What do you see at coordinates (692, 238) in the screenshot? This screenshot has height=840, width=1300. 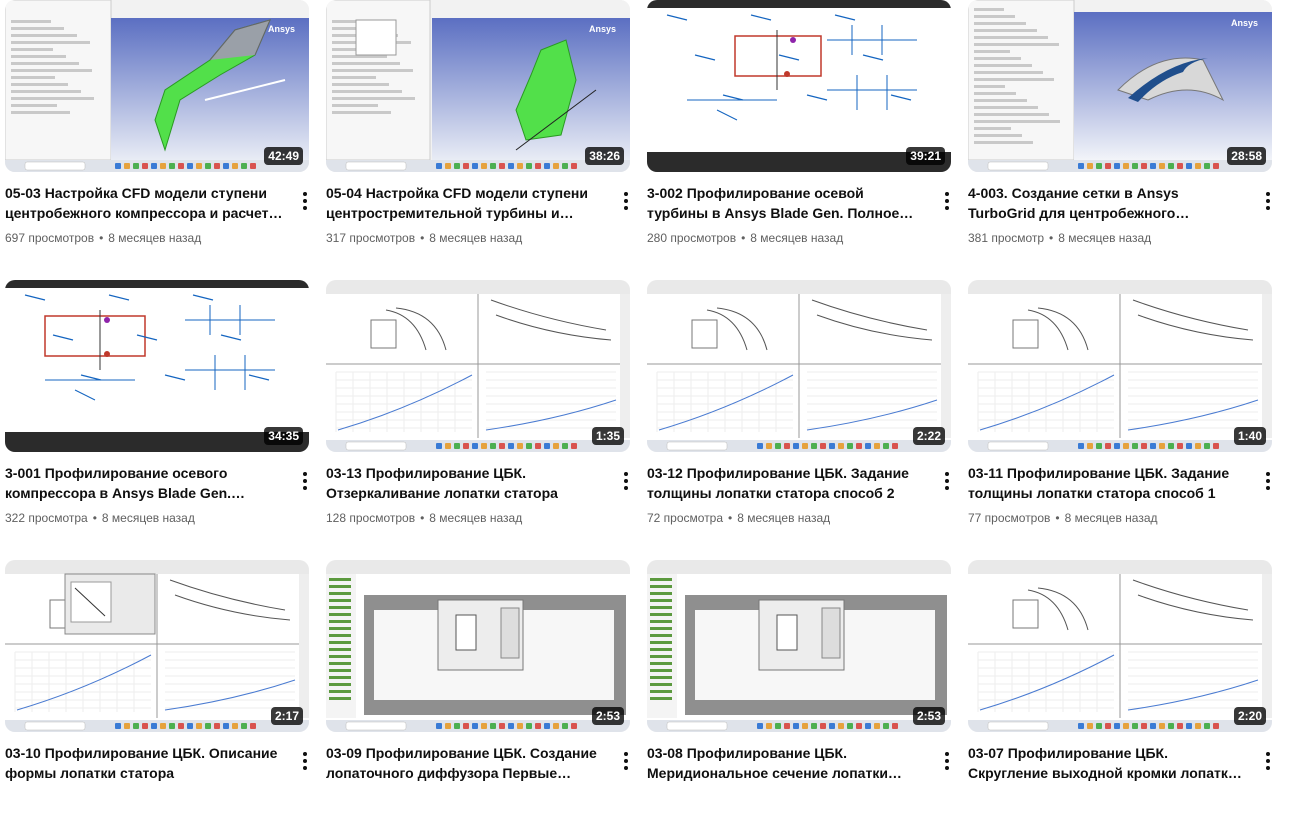 I see `view-count: 280 просмотров` at bounding box center [692, 238].